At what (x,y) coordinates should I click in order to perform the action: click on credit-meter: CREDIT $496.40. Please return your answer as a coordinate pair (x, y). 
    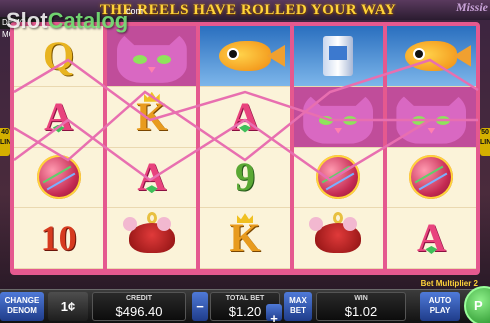
    Looking at the image, I should click on (139, 306).